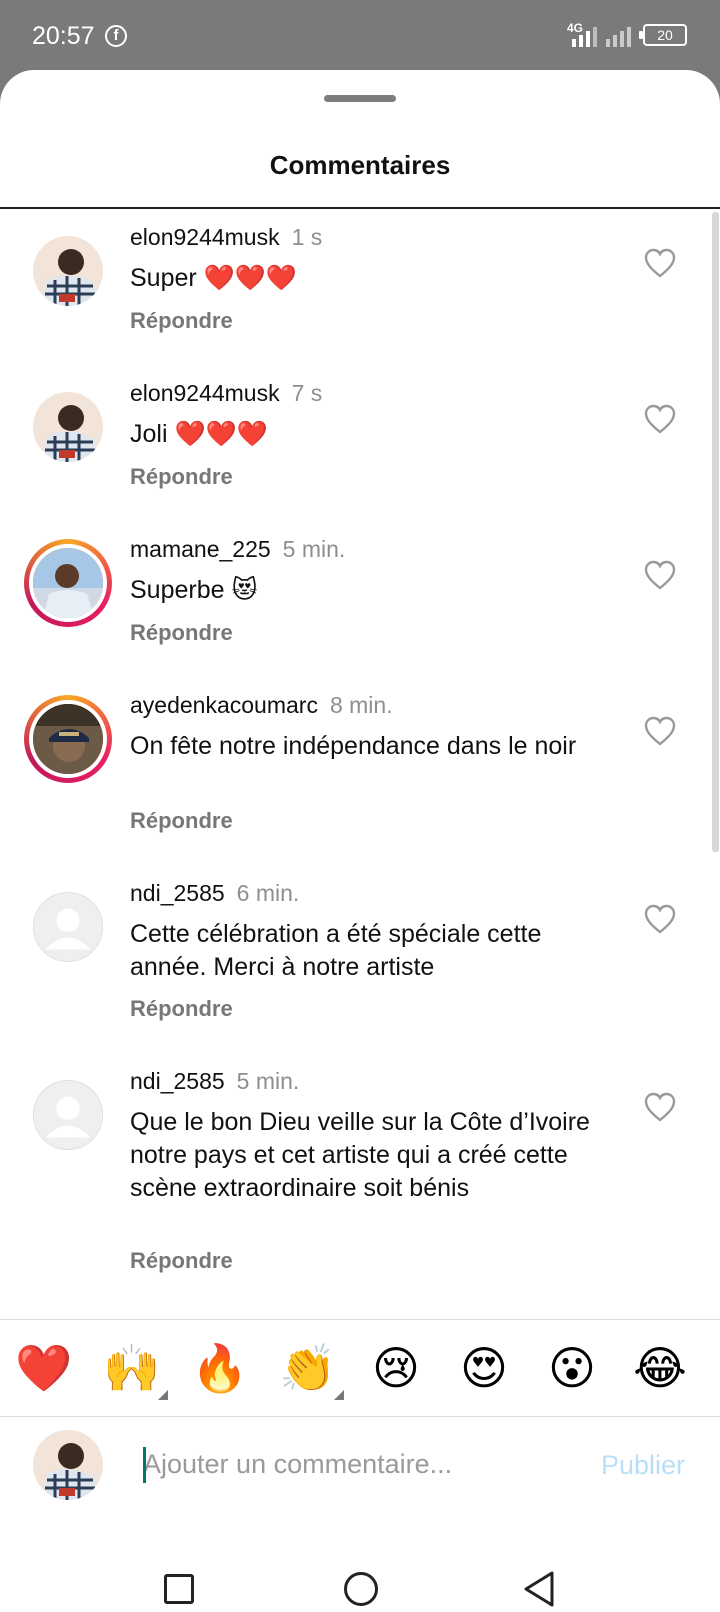 The height and width of the screenshot is (1612, 720). What do you see at coordinates (660, 1368) in the screenshot?
I see `emoji-joy-button: 😂` at bounding box center [660, 1368].